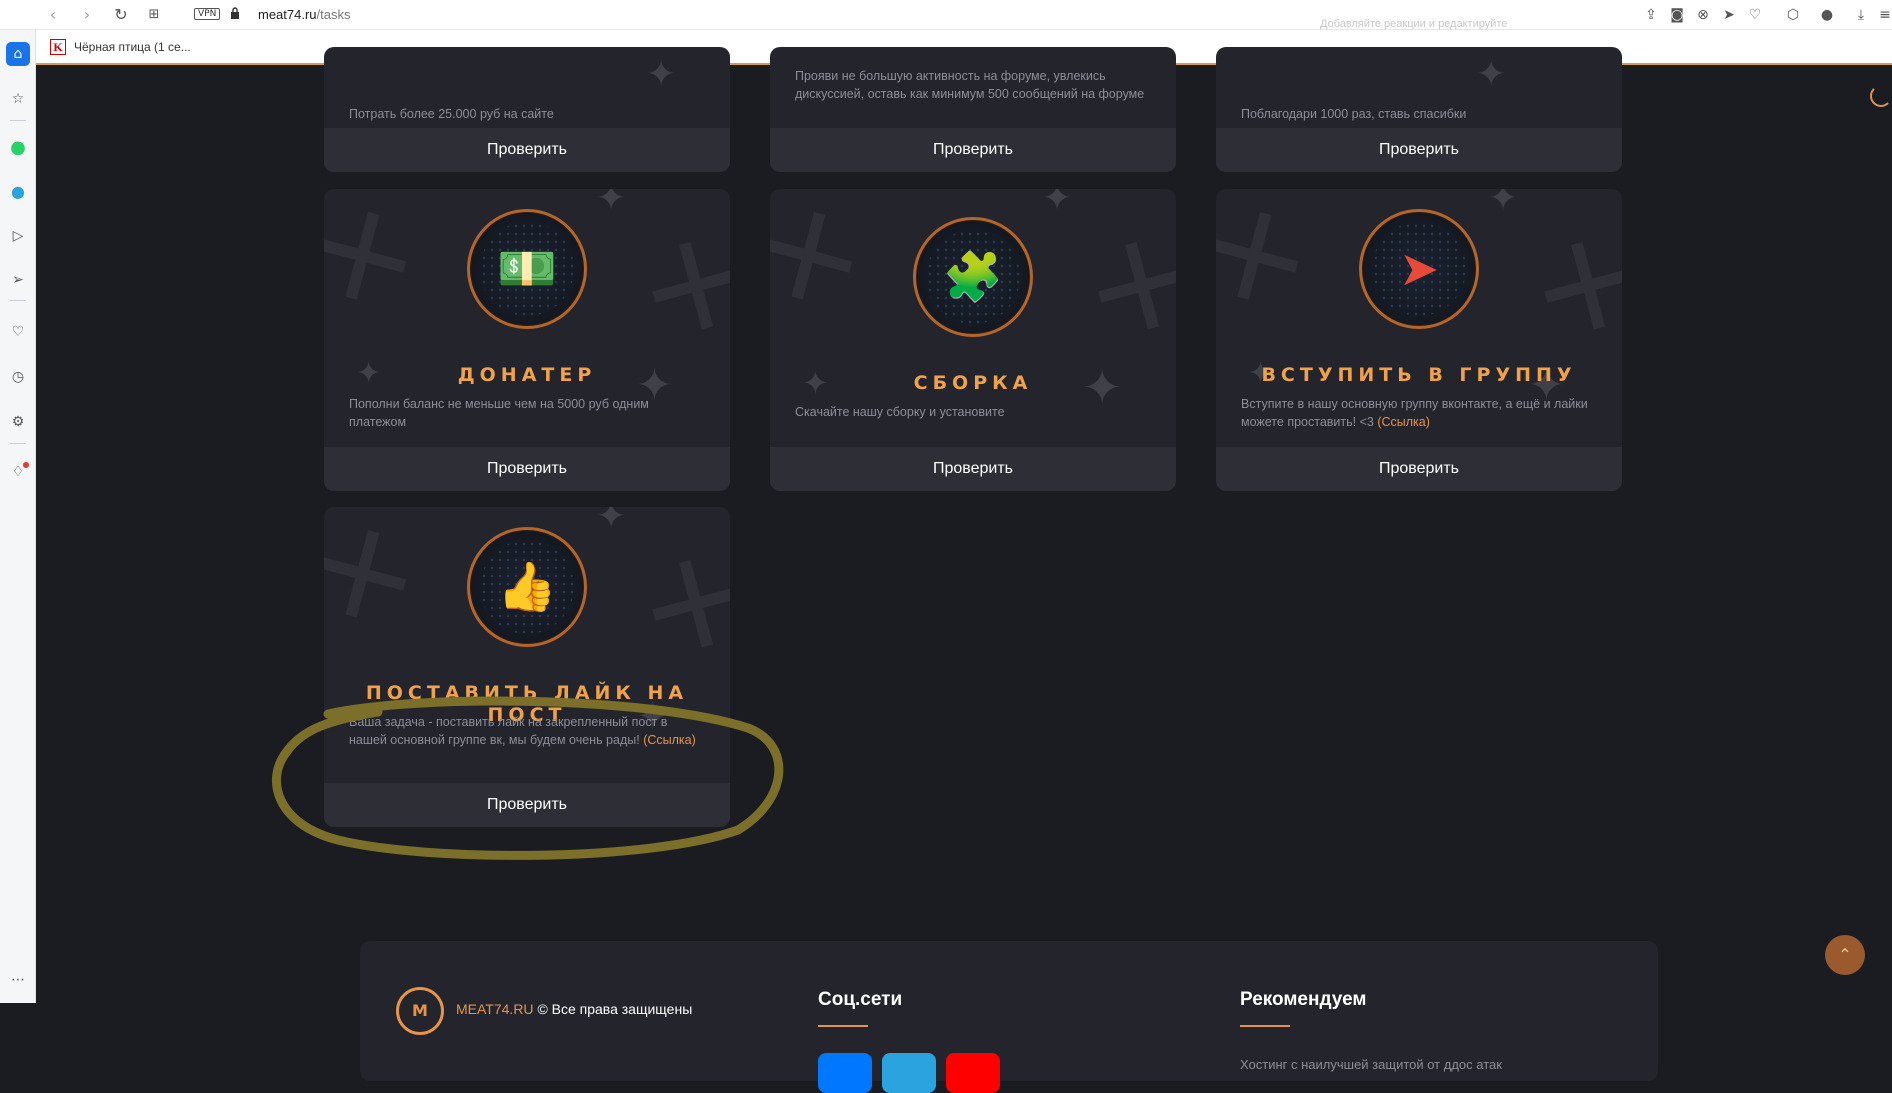 This screenshot has width=1892, height=1093. Describe the element at coordinates (26, 465) in the screenshot. I see `notification-dot` at that location.